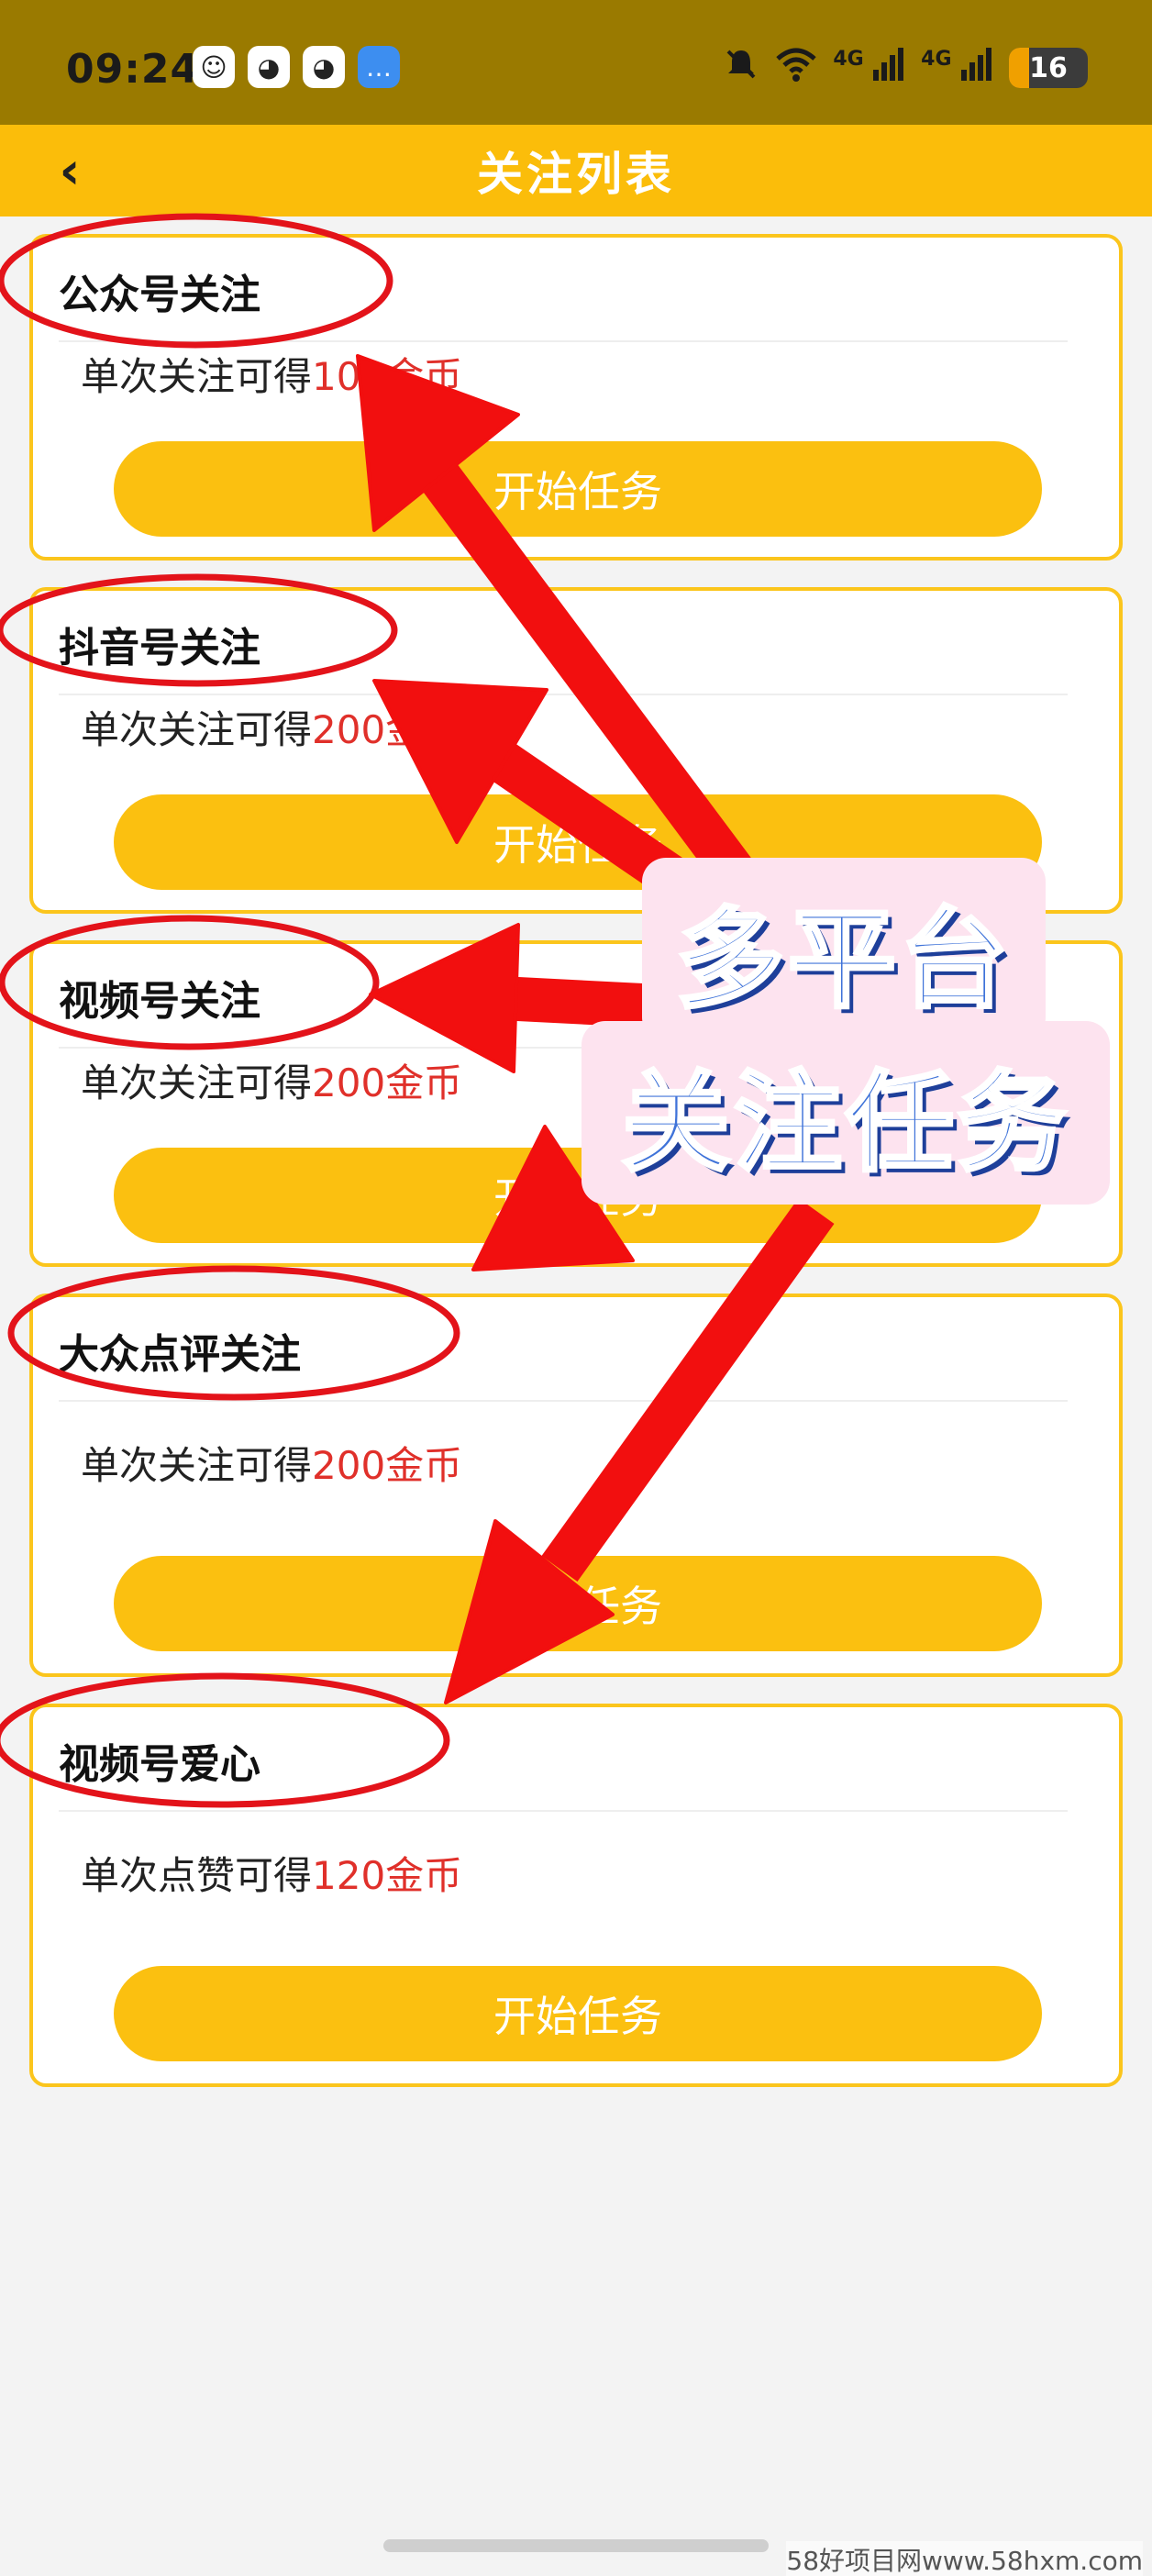 Image resolution: width=1152 pixels, height=2576 pixels. What do you see at coordinates (133, 69) in the screenshot?
I see `status-time: 09:24` at bounding box center [133, 69].